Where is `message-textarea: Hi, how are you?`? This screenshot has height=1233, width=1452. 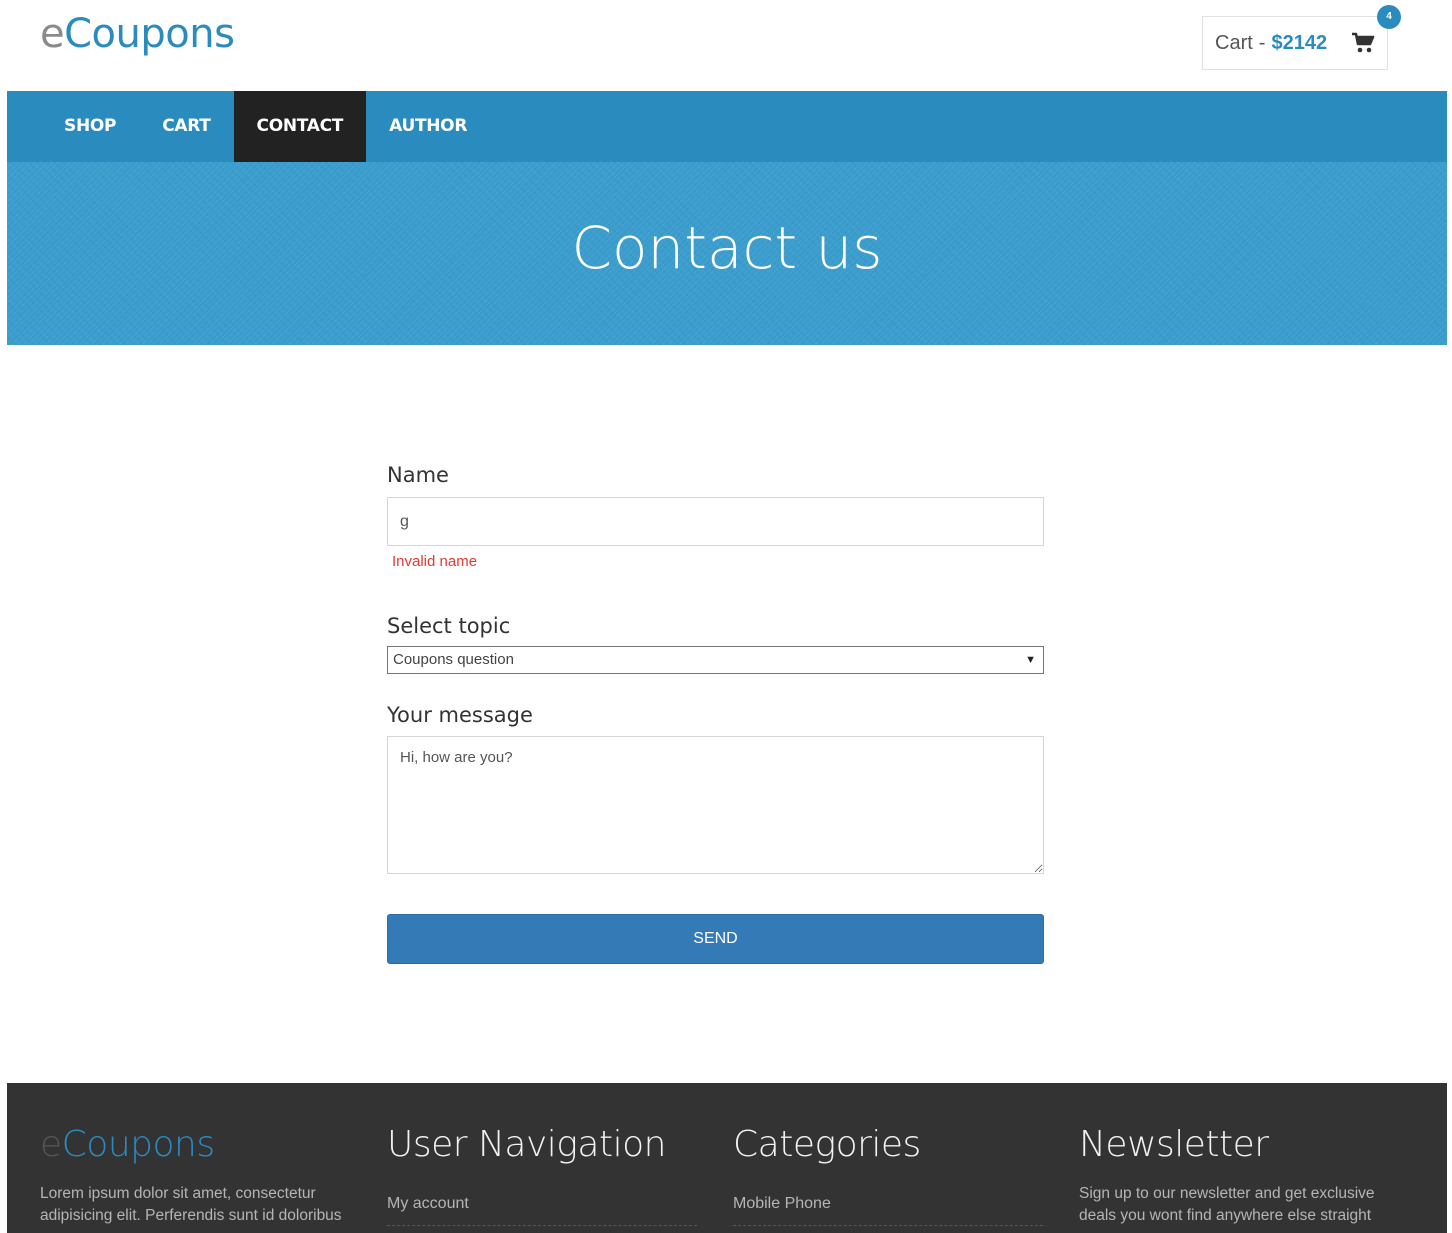 message-textarea: Hi, how are you? is located at coordinates (715, 805).